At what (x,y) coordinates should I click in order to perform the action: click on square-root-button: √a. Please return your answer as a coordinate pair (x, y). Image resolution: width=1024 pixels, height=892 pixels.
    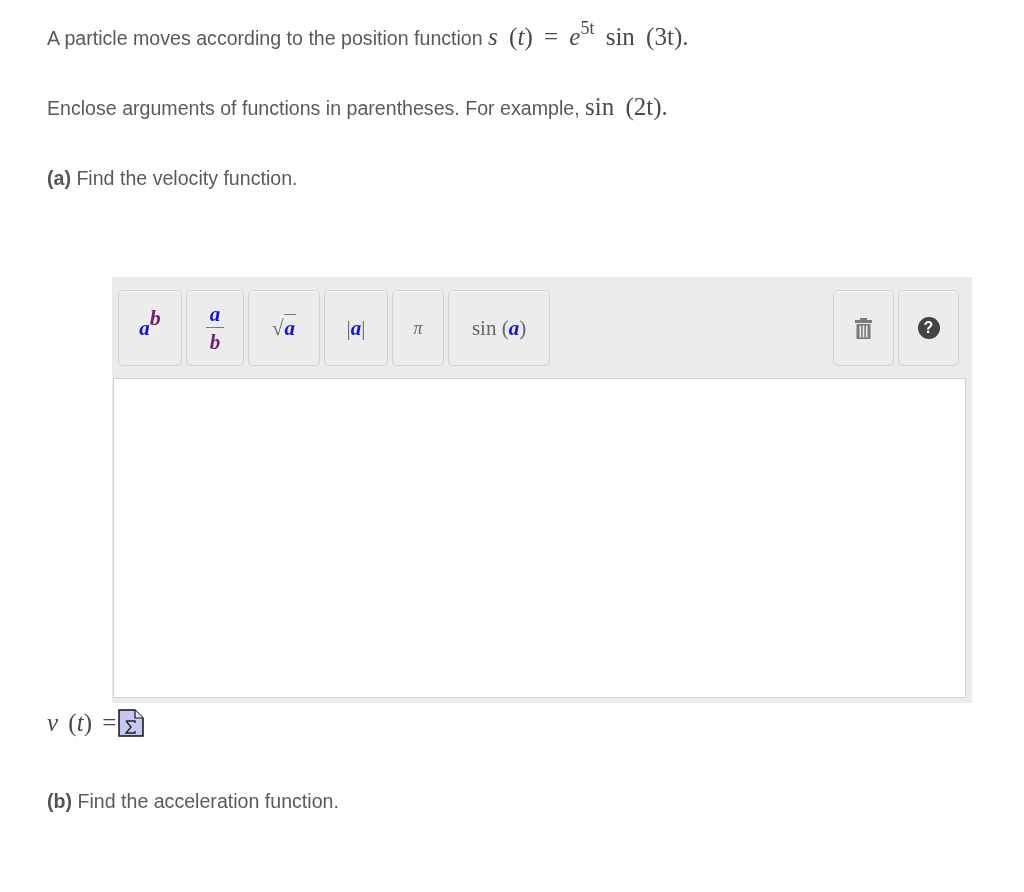
    Looking at the image, I should click on (284, 328).